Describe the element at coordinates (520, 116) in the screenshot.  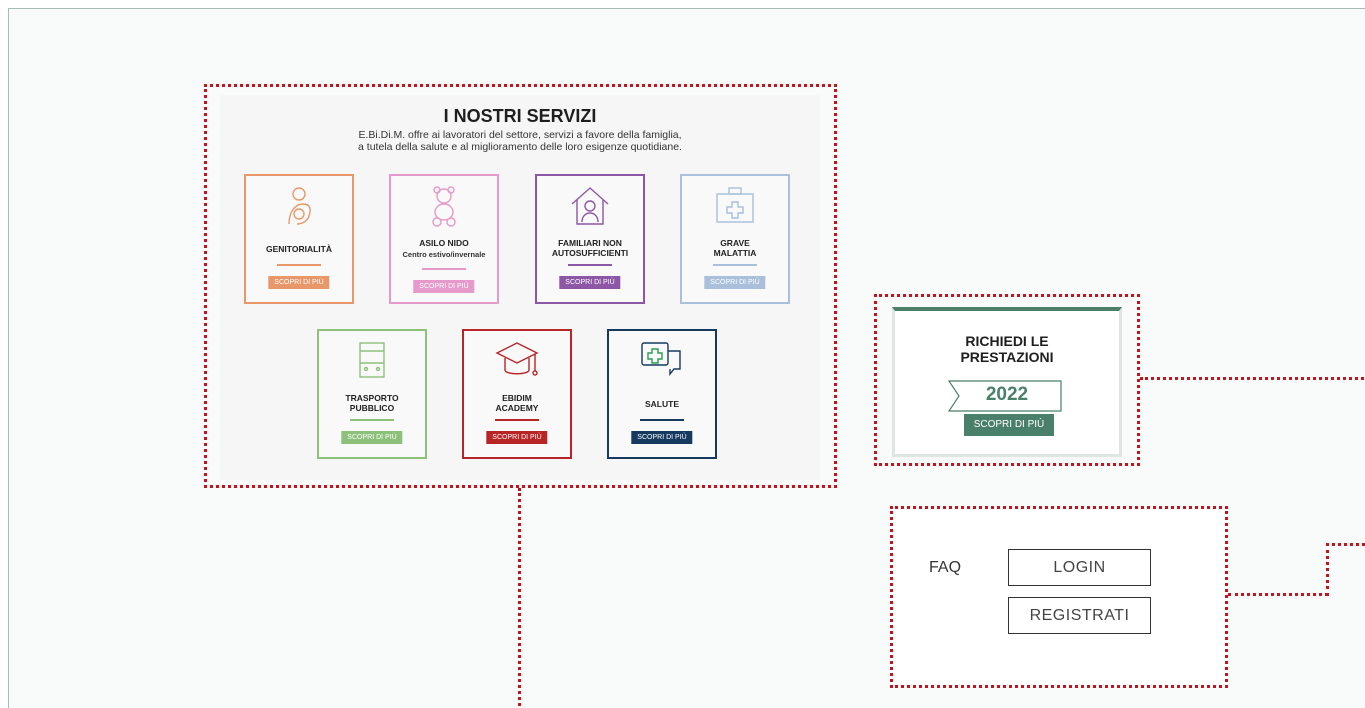
I see `services-title: I NOSTRI SERVIZI` at that location.